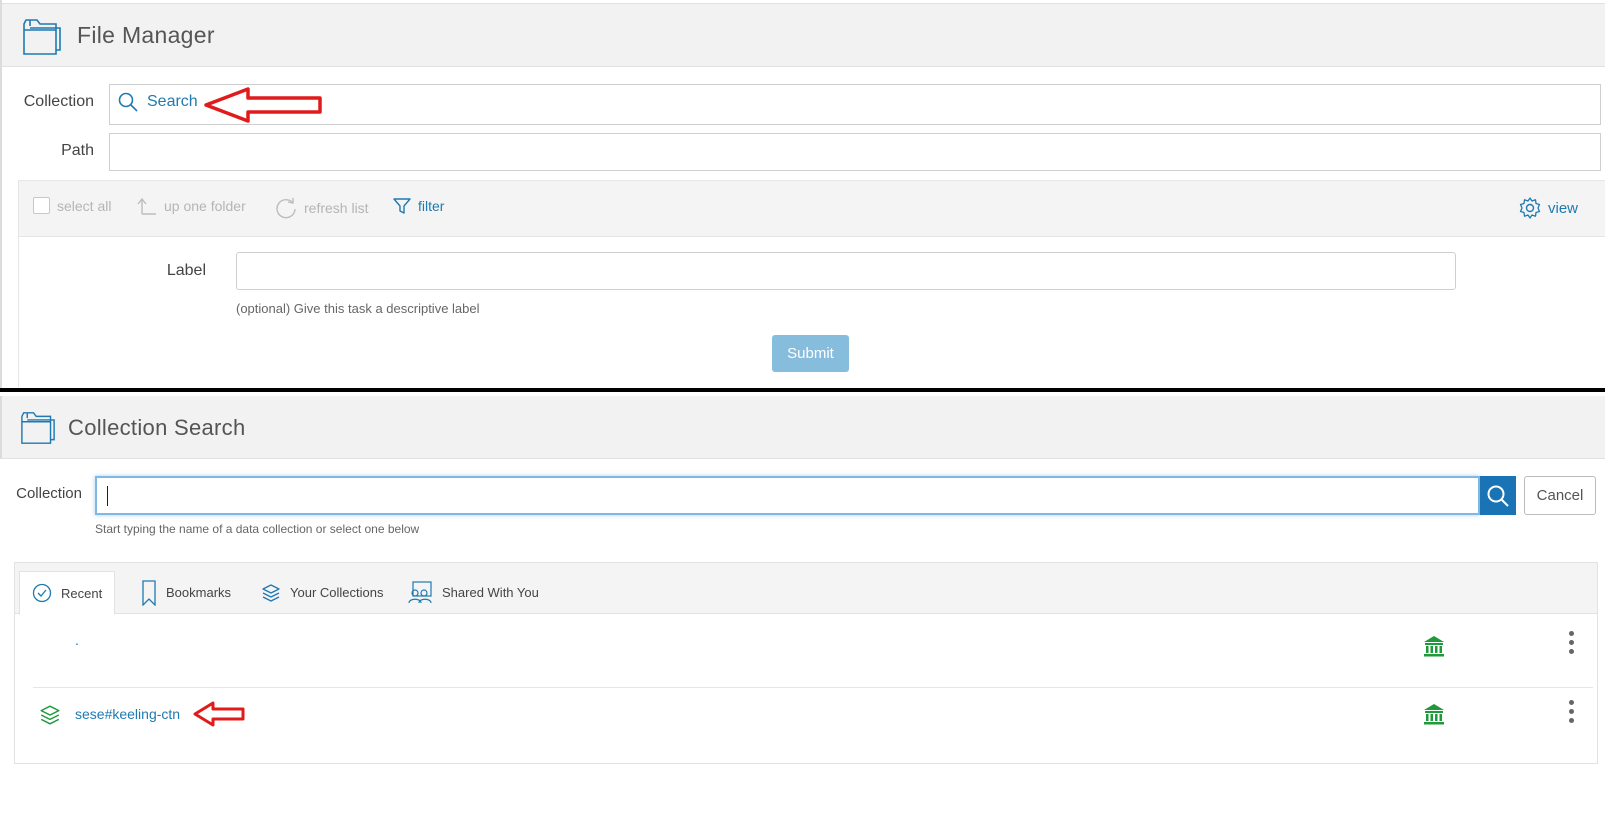 The height and width of the screenshot is (824, 1605). Describe the element at coordinates (846, 271) in the screenshot. I see `task-label-input` at that location.